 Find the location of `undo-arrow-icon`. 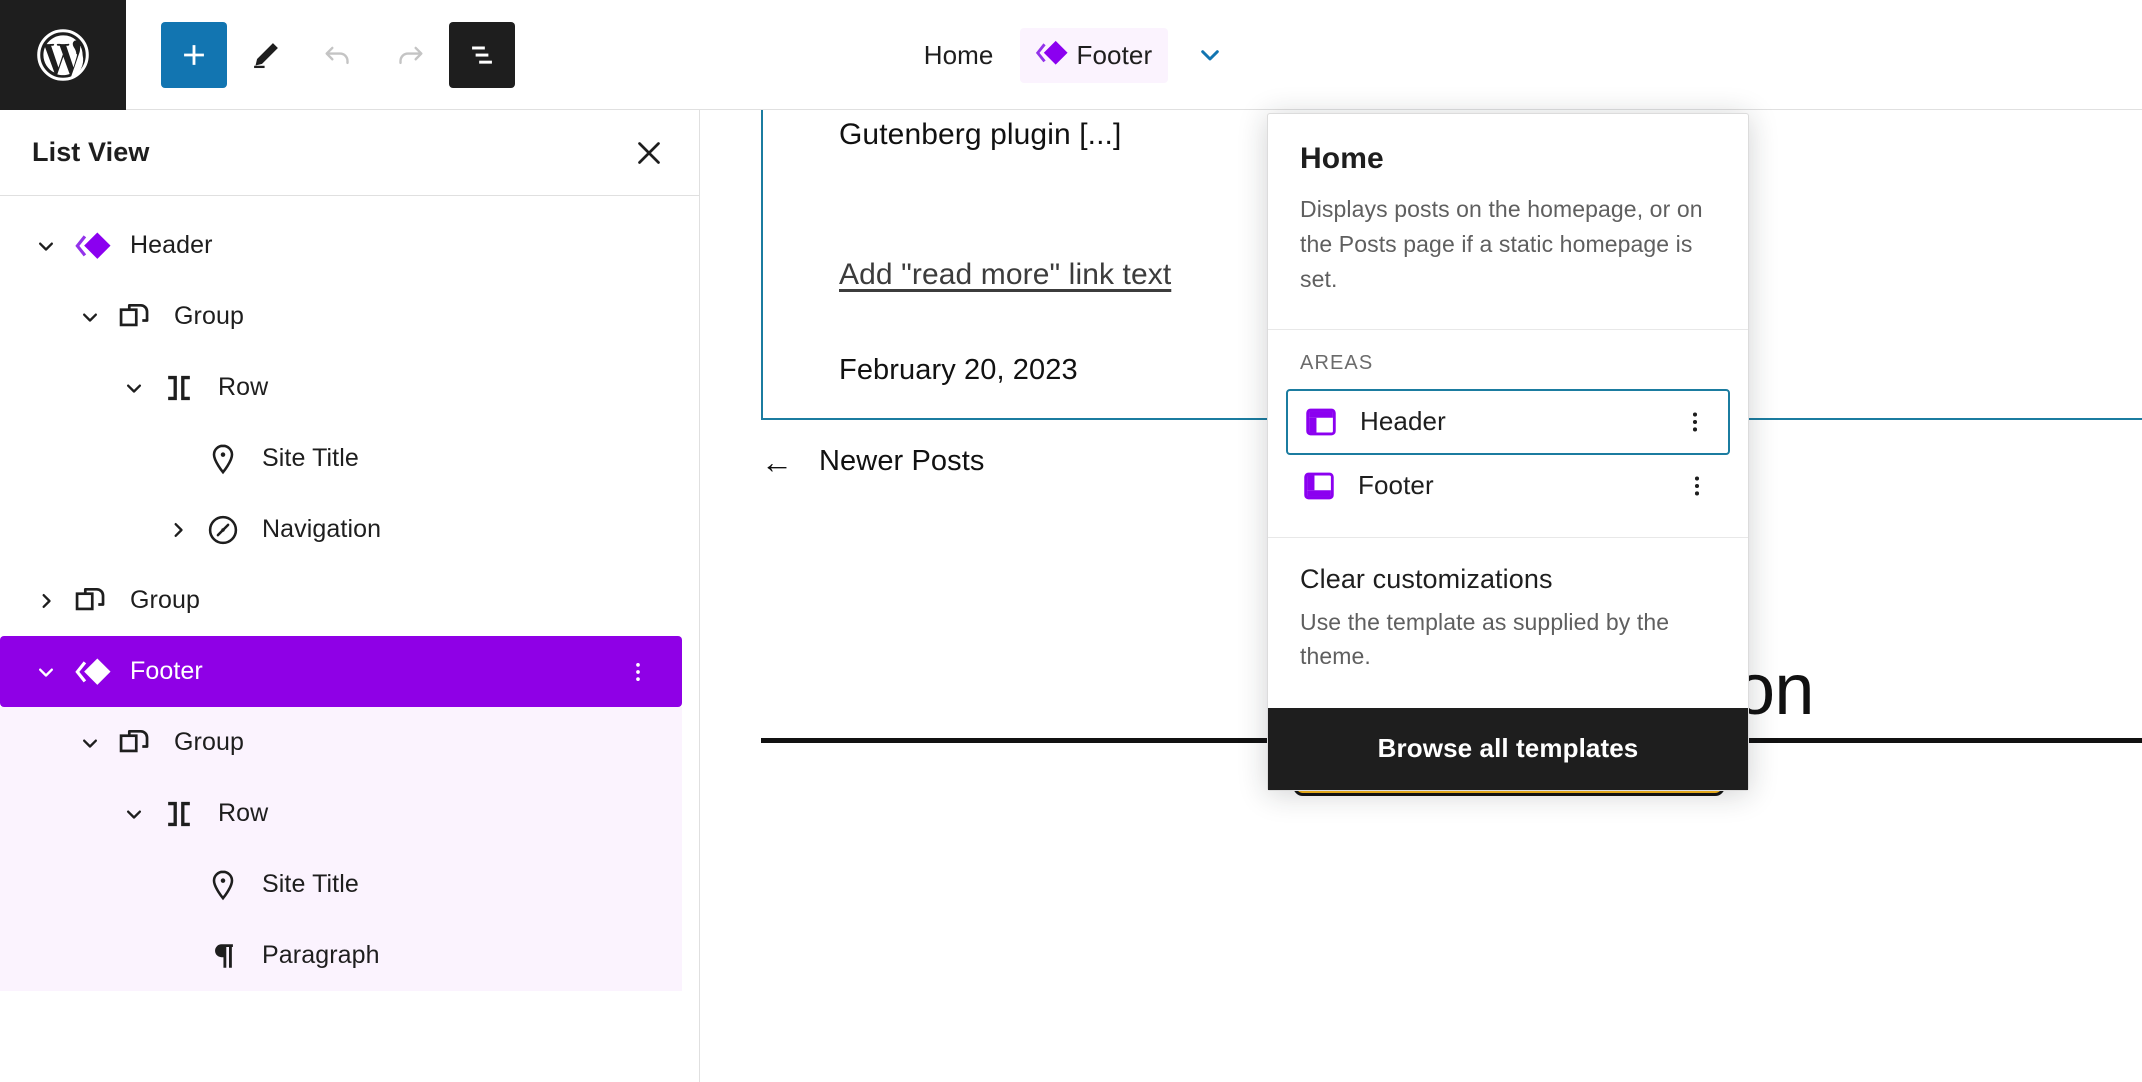

undo-arrow-icon is located at coordinates (338, 55).